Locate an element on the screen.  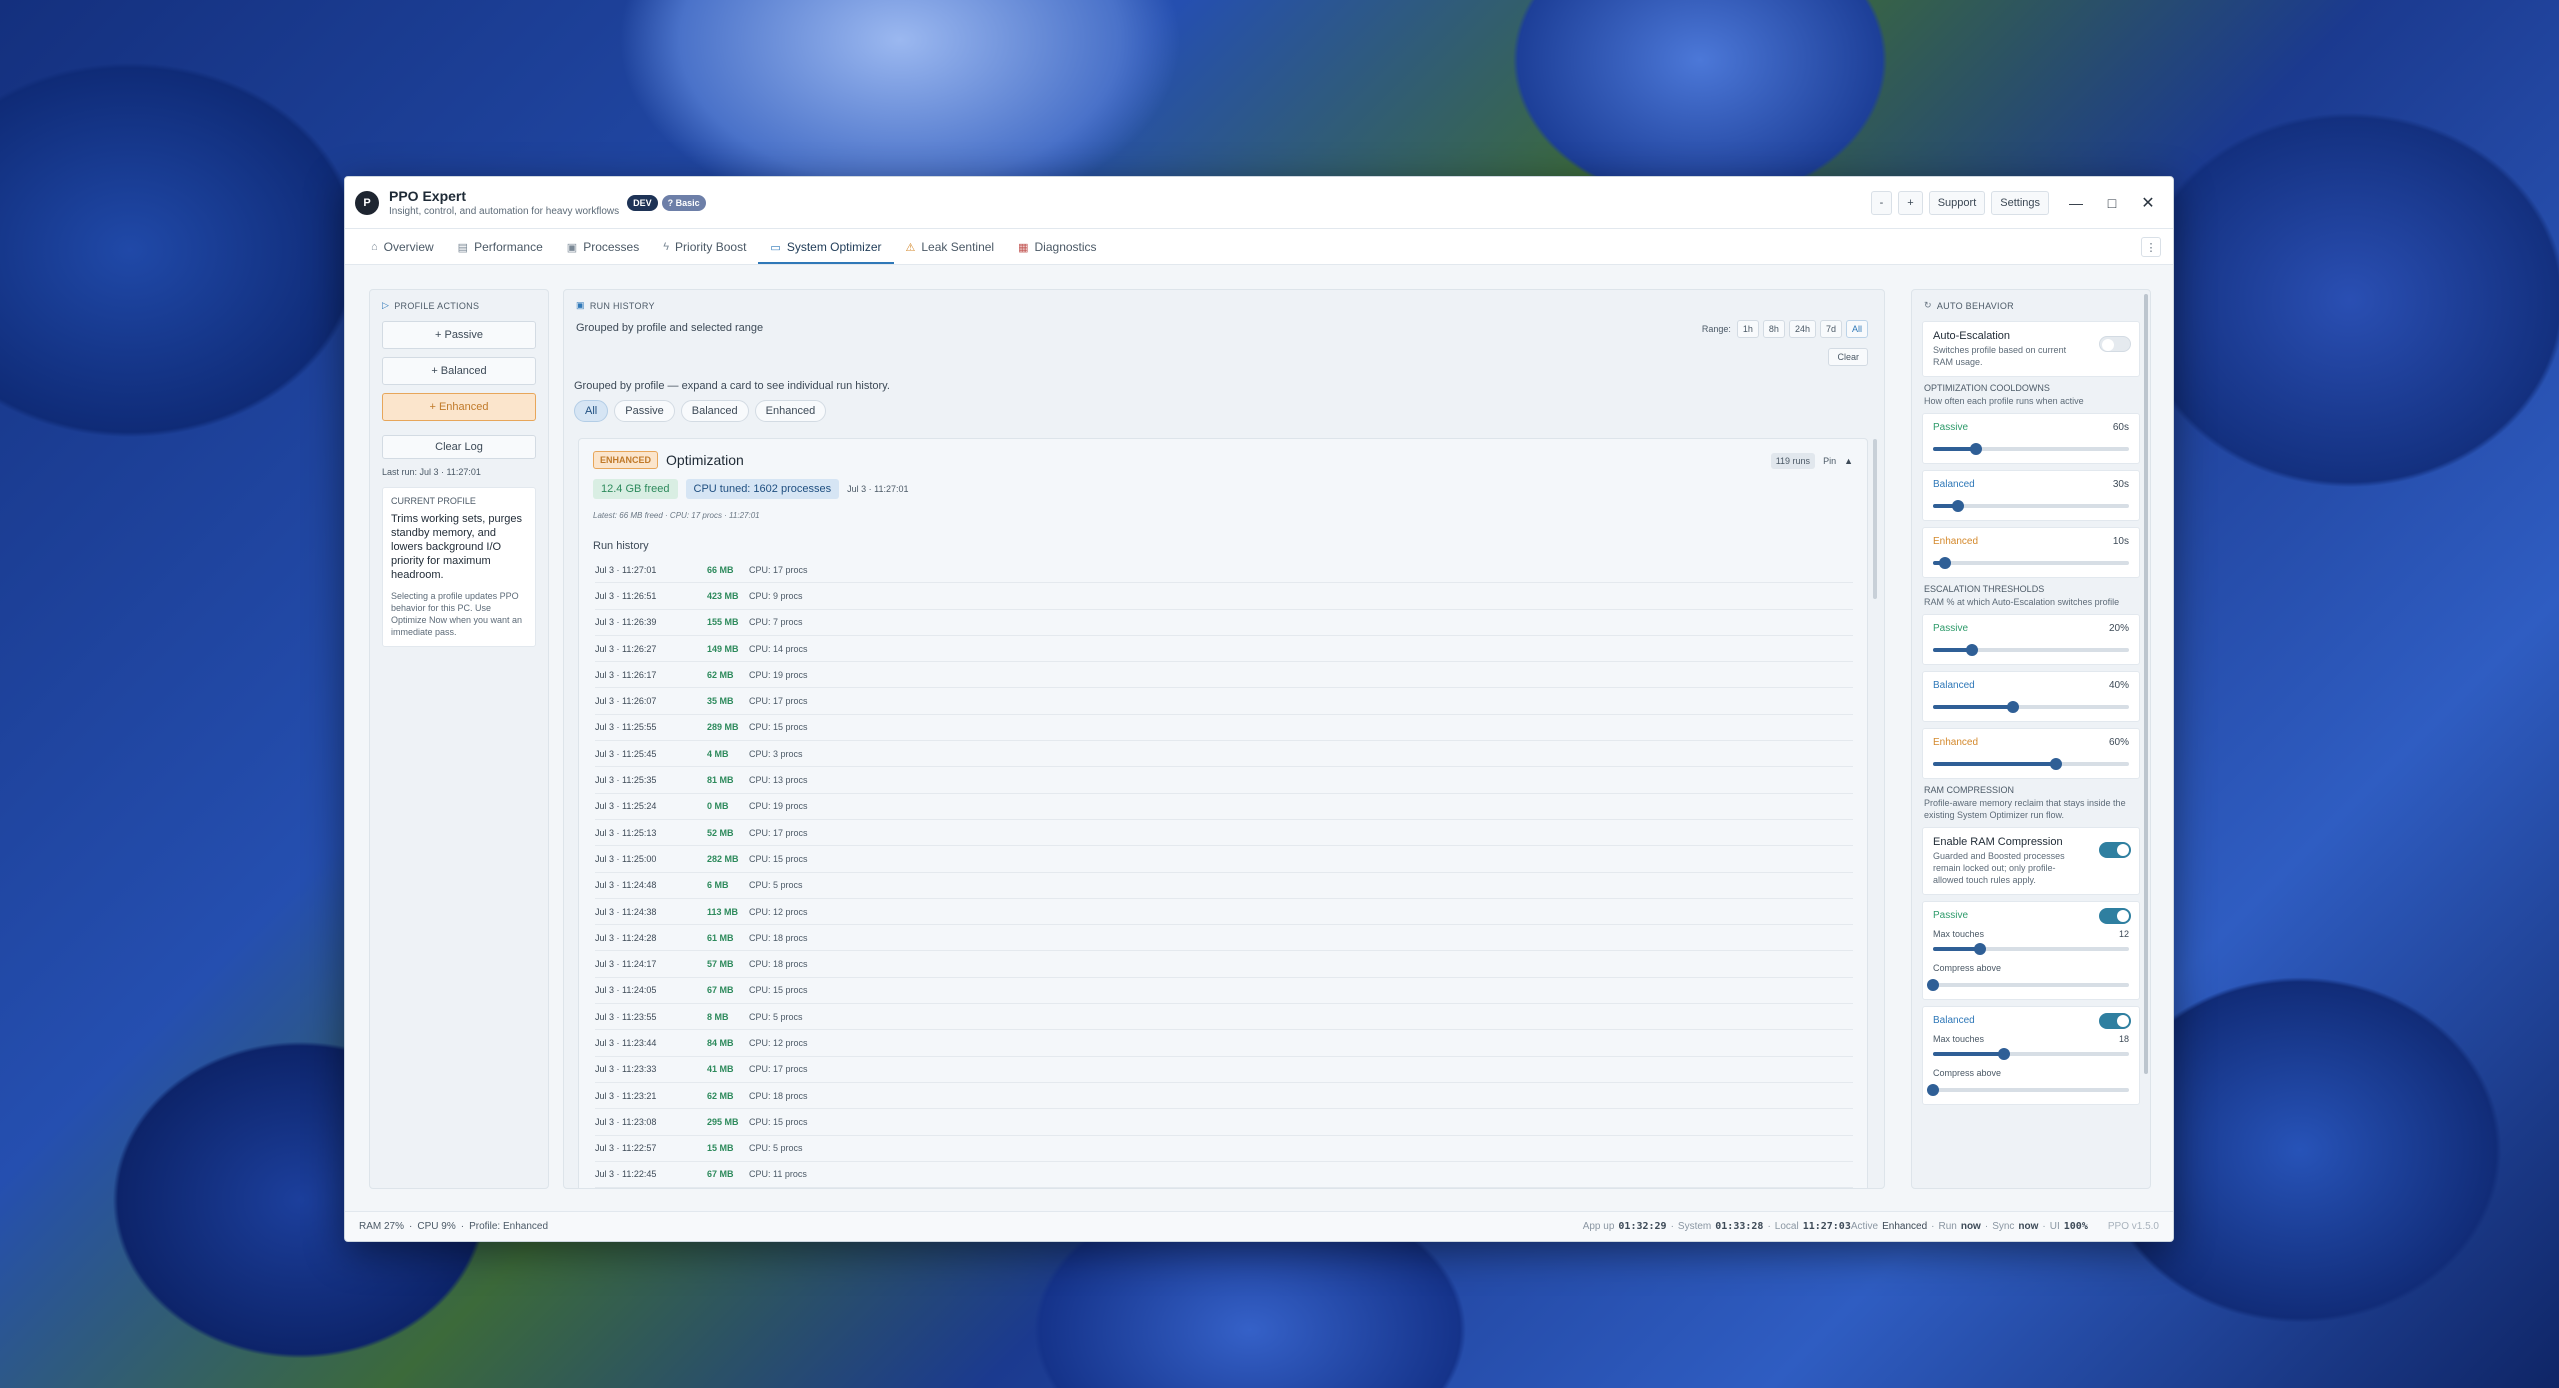
table-row: Jul 3 · 11:27:01 66 MB CPU: 17 procs is located at coordinates (1224, 570).